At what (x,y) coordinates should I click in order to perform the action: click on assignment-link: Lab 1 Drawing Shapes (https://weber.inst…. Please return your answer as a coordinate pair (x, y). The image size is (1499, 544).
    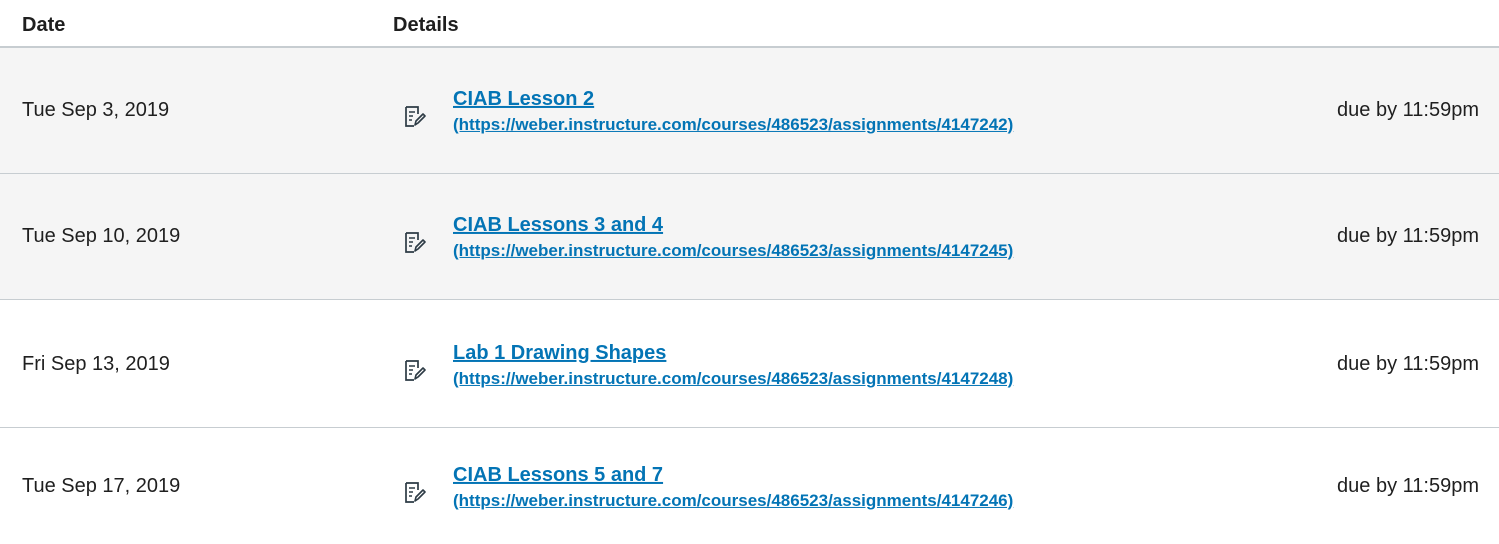
    Looking at the image, I should click on (733, 364).